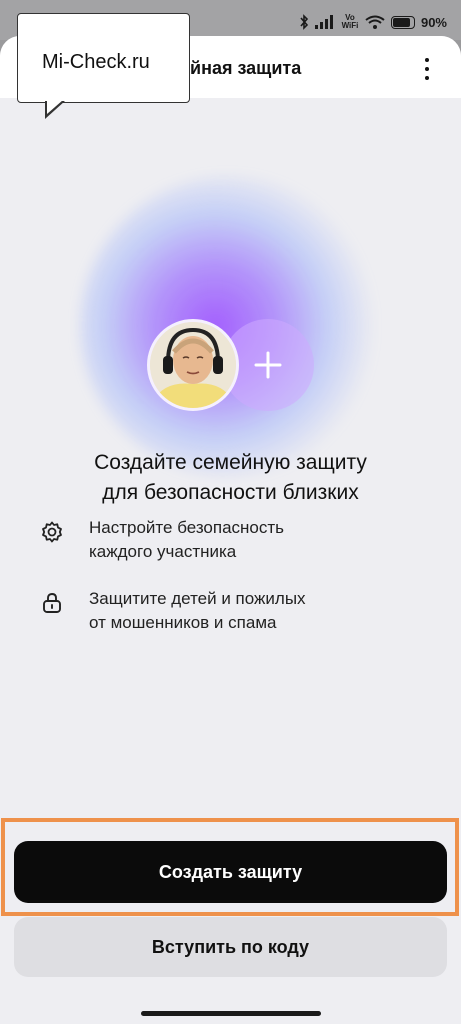 This screenshot has width=461, height=1024. I want to click on feature-line: каждого участника, so click(163, 551).